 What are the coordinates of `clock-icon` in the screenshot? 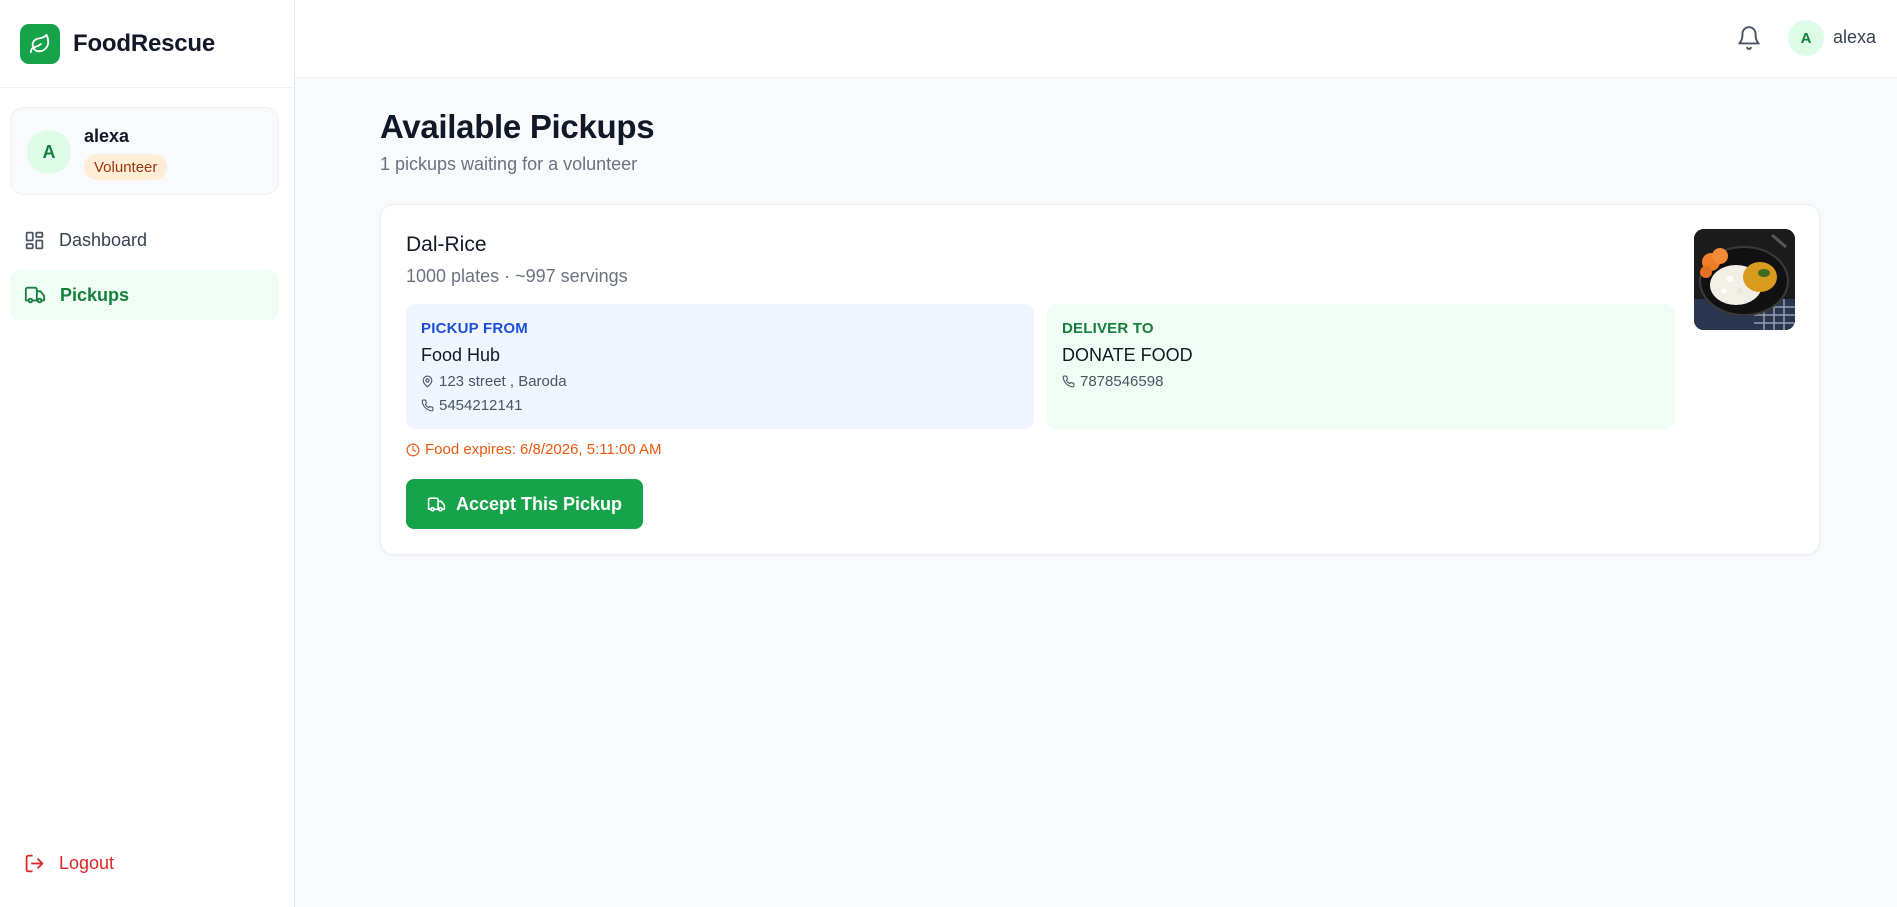 It's located at (413, 449).